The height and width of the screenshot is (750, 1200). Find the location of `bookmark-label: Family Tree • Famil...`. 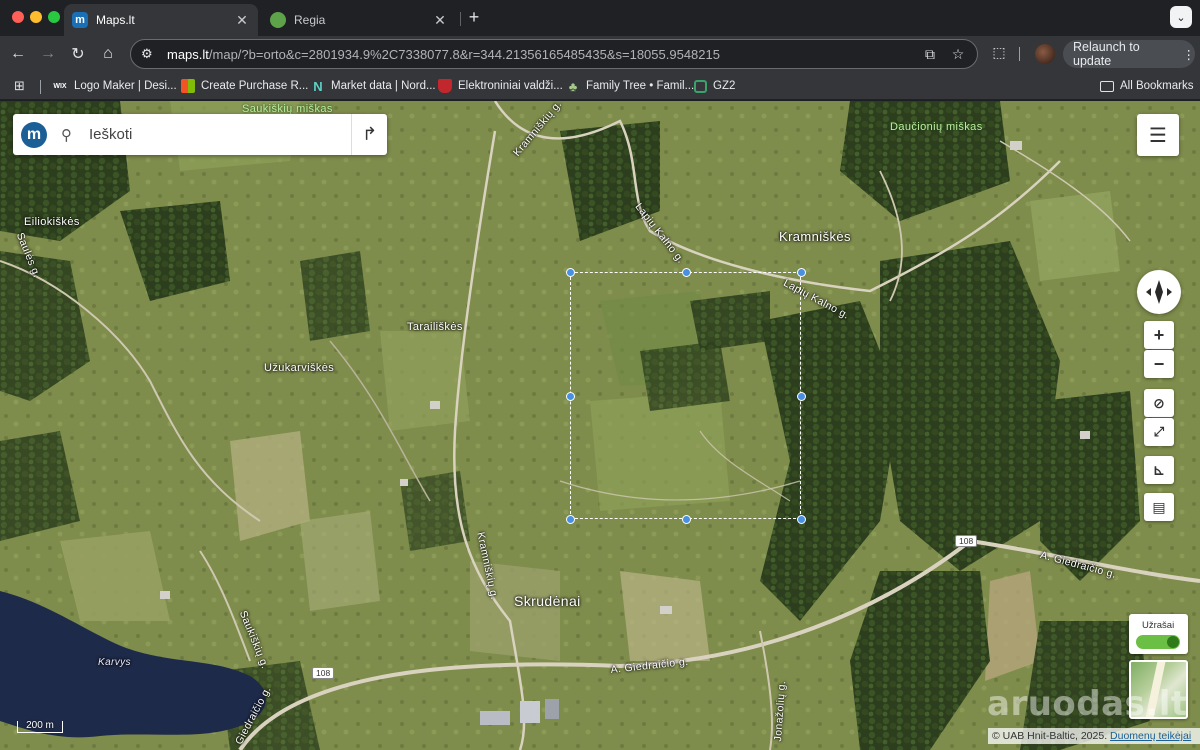

bookmark-label: Family Tree • Famil... is located at coordinates (640, 86).